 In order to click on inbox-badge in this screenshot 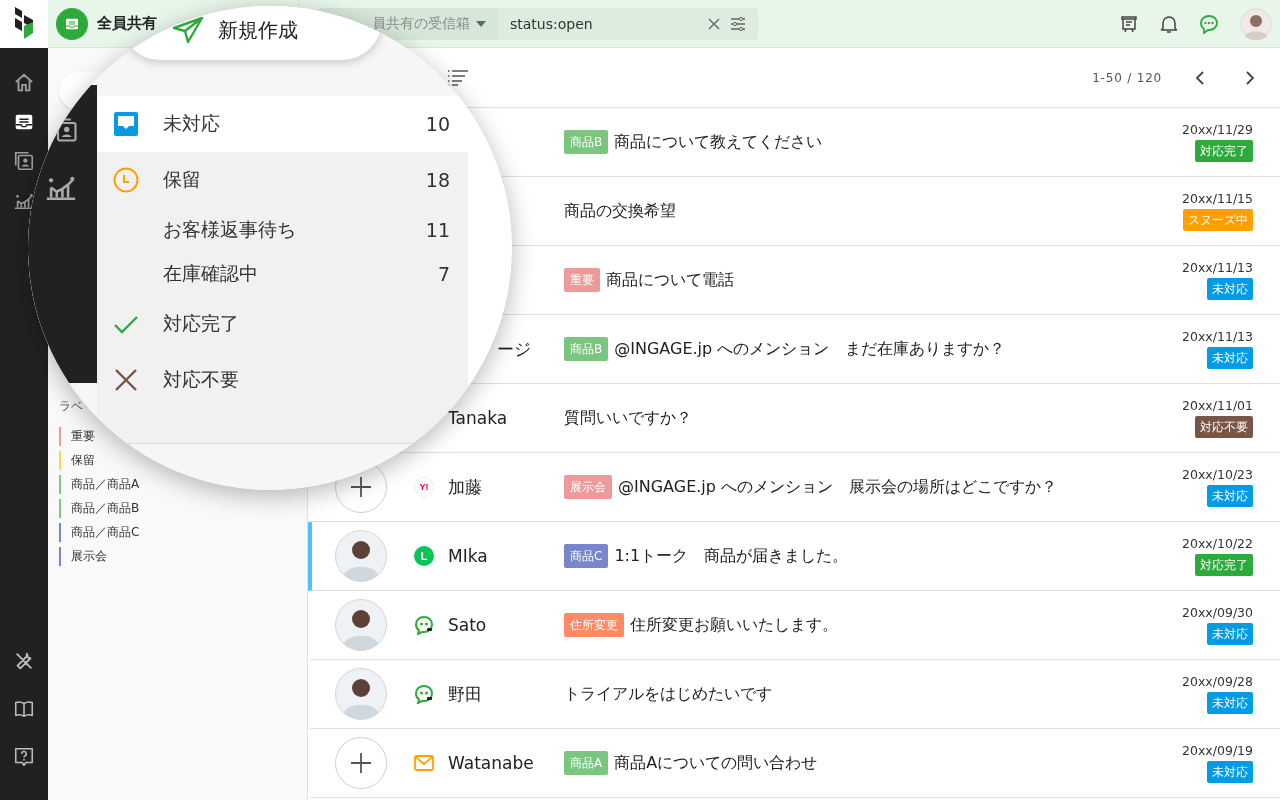, I will do `click(72, 23)`.